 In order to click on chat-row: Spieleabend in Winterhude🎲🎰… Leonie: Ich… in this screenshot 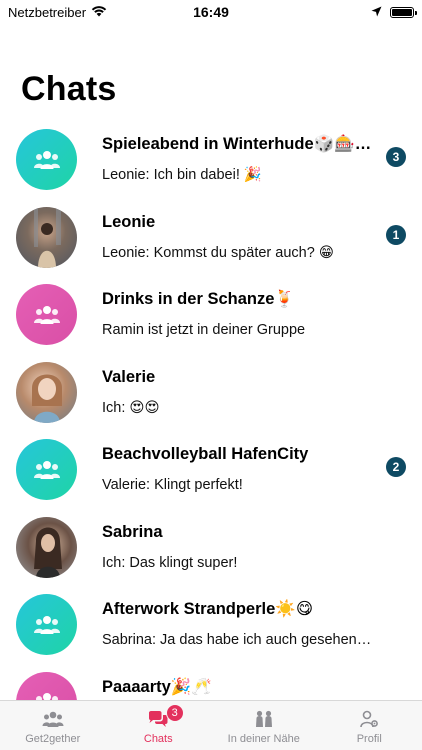, I will do `click(211, 164)`.